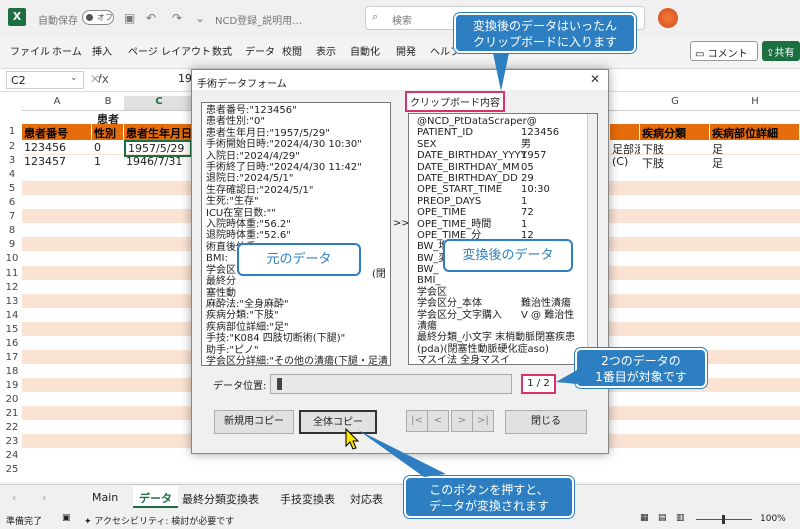 The image size is (800, 529). I want to click on tab-scroll-left-icon: ‹, so click(14, 497).